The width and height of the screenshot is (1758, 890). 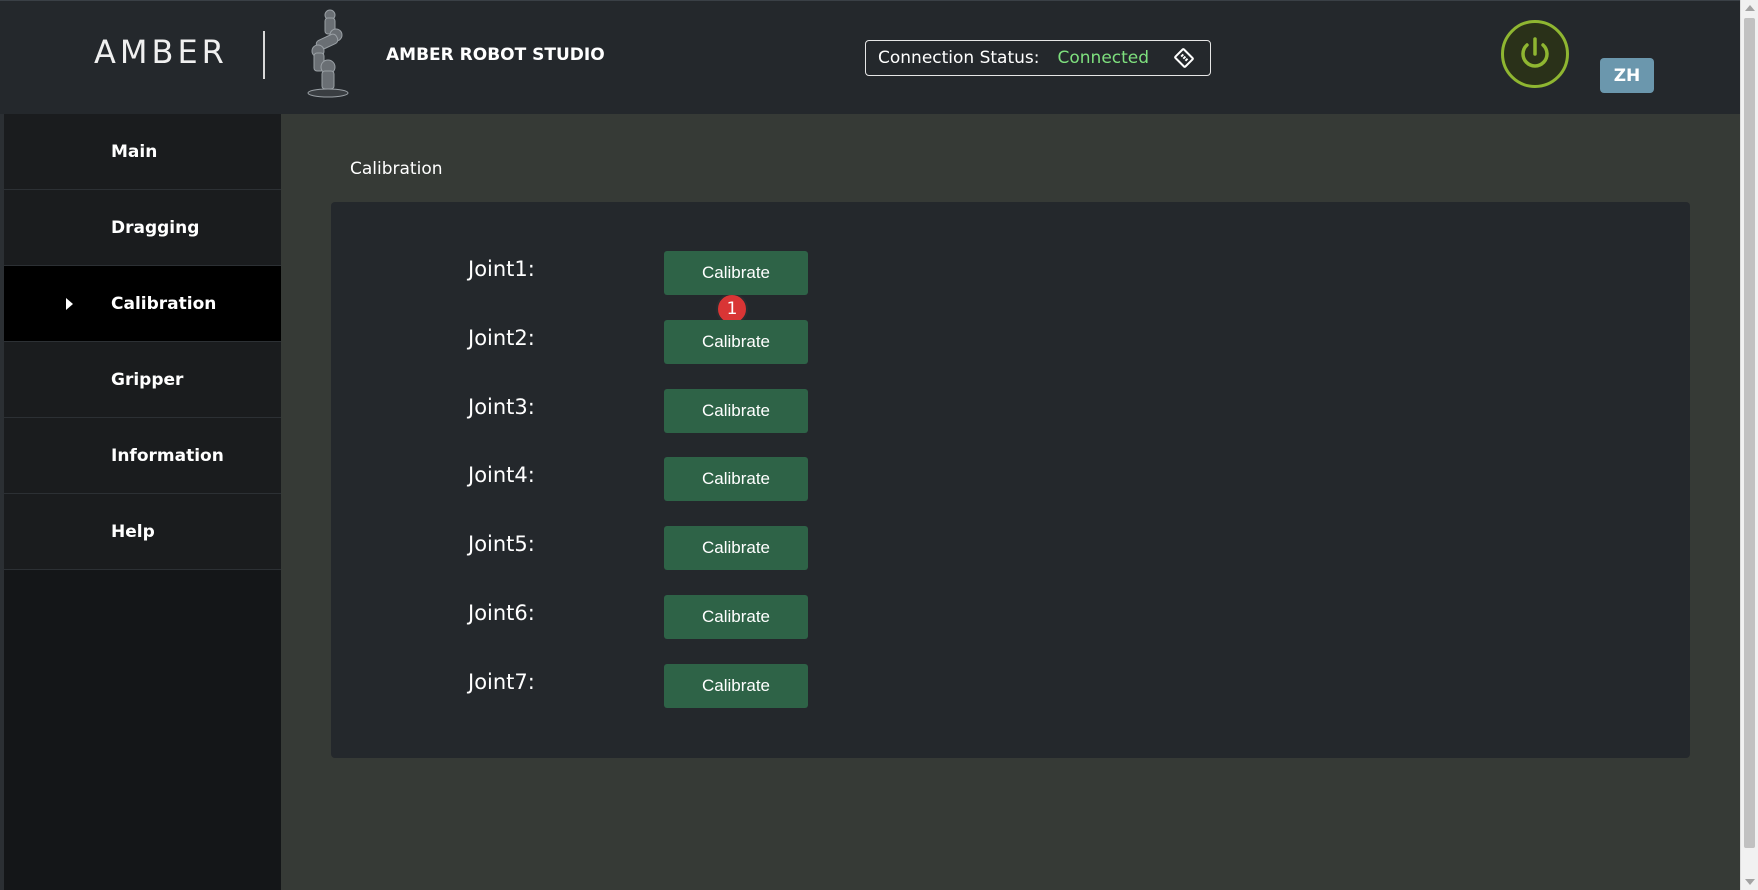 What do you see at coordinates (147, 379) in the screenshot?
I see `sidebar-item-label: Gripper` at bounding box center [147, 379].